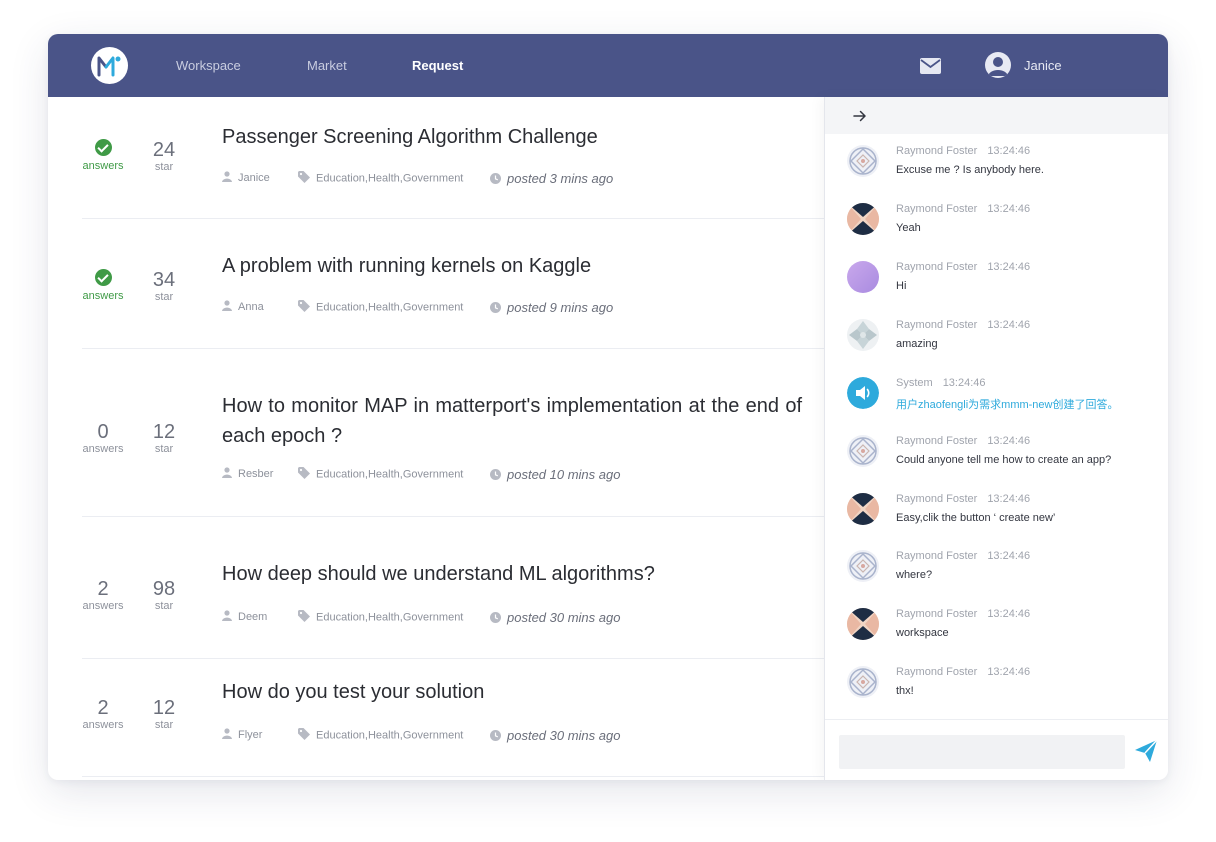 The image size is (1216, 842). I want to click on question-author: Flyer, so click(250, 735).